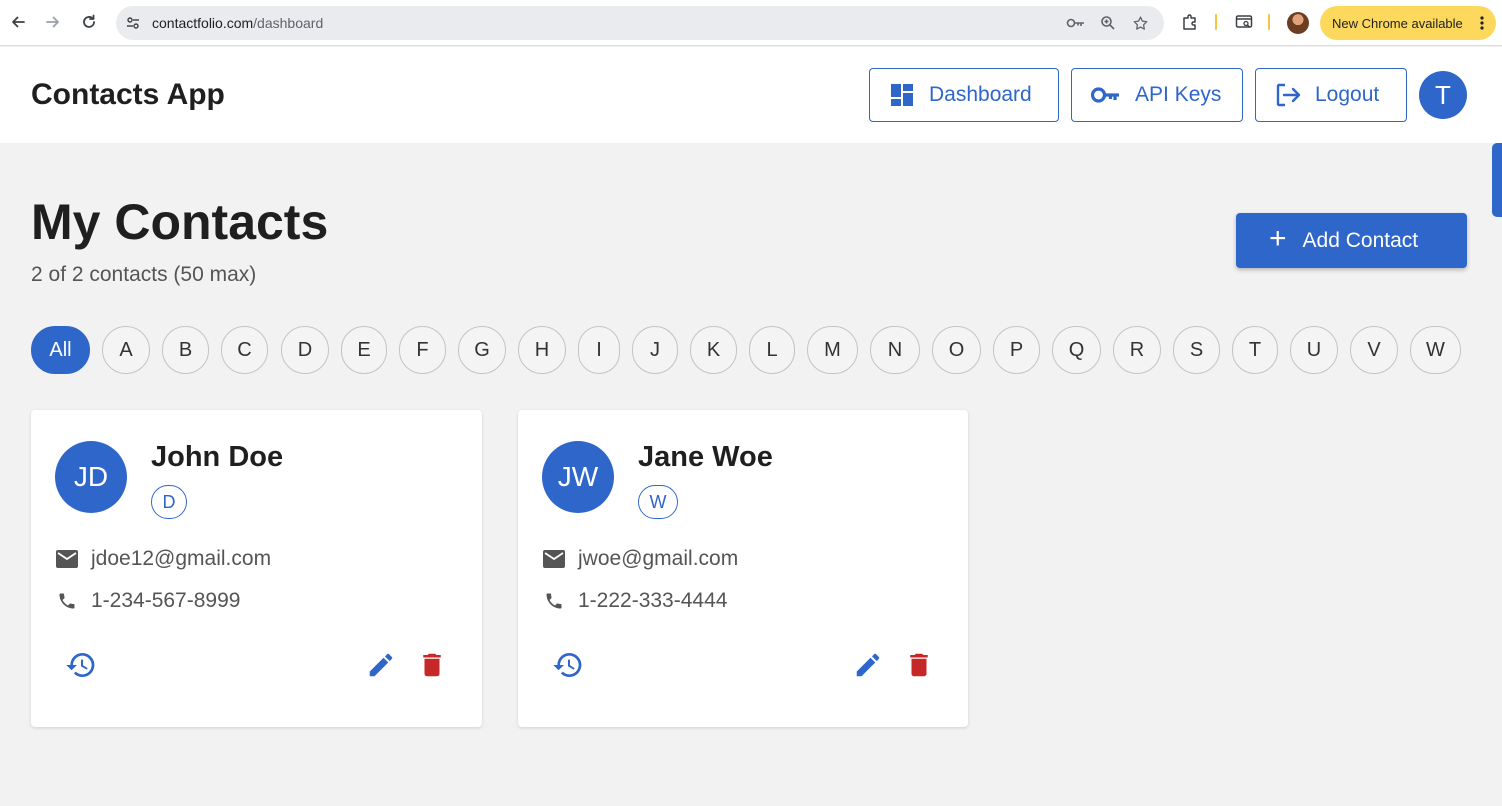  Describe the element at coordinates (653, 600) in the screenshot. I see `contact-phone: 1-222-333-4444` at that location.